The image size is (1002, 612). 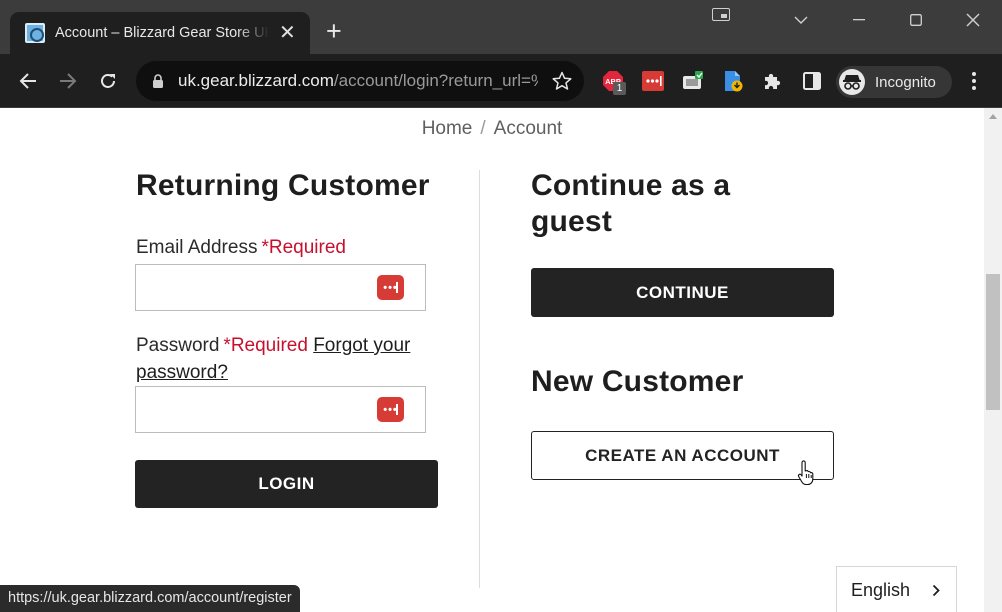 What do you see at coordinates (682, 292) in the screenshot?
I see `continue-button: CONTINUE` at bounding box center [682, 292].